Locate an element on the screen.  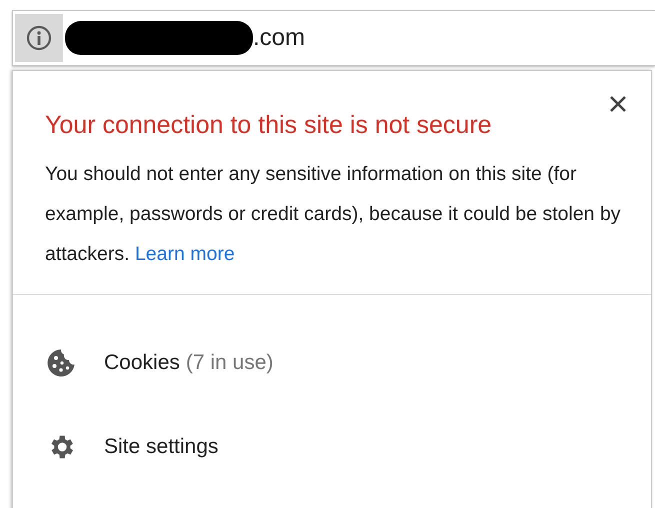
address-bar: .com is located at coordinates (333, 38).